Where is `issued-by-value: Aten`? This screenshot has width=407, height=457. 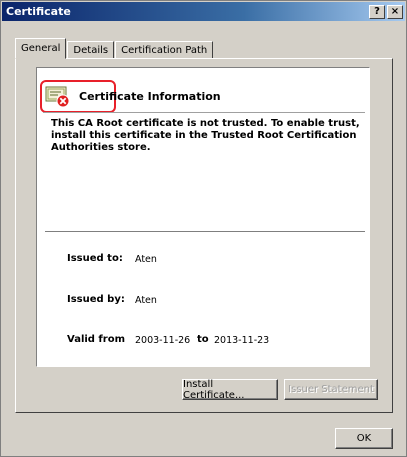 issued-by-value: Aten is located at coordinates (146, 300).